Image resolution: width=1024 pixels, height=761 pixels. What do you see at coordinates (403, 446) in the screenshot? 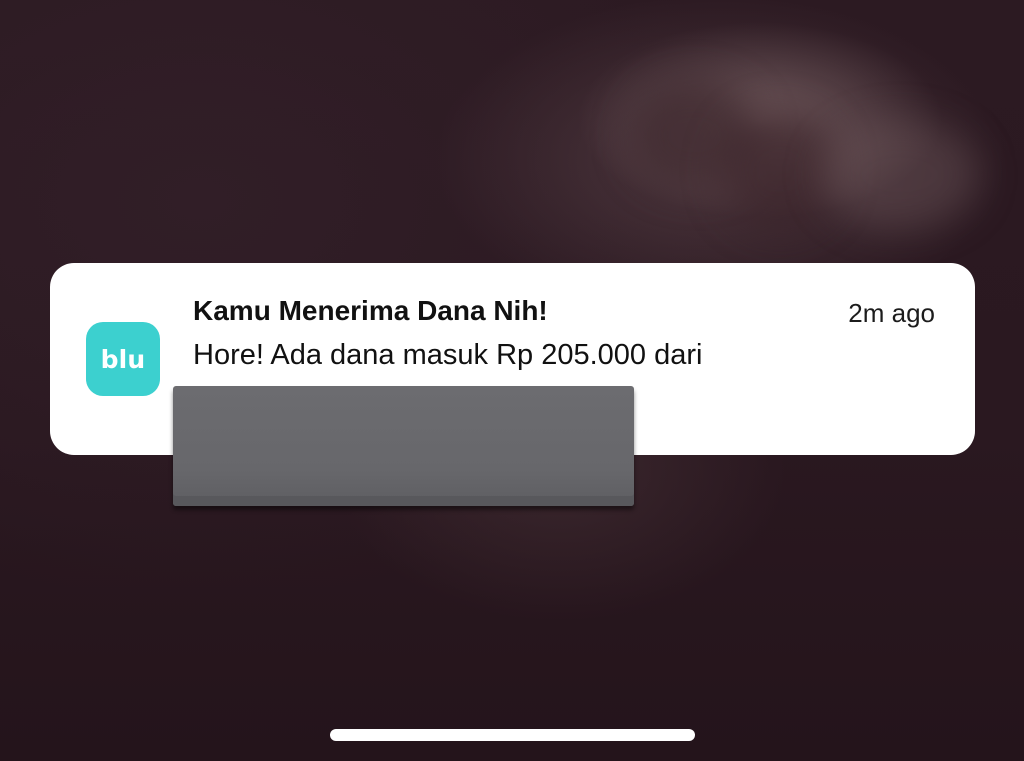
I see `redaction-block` at bounding box center [403, 446].